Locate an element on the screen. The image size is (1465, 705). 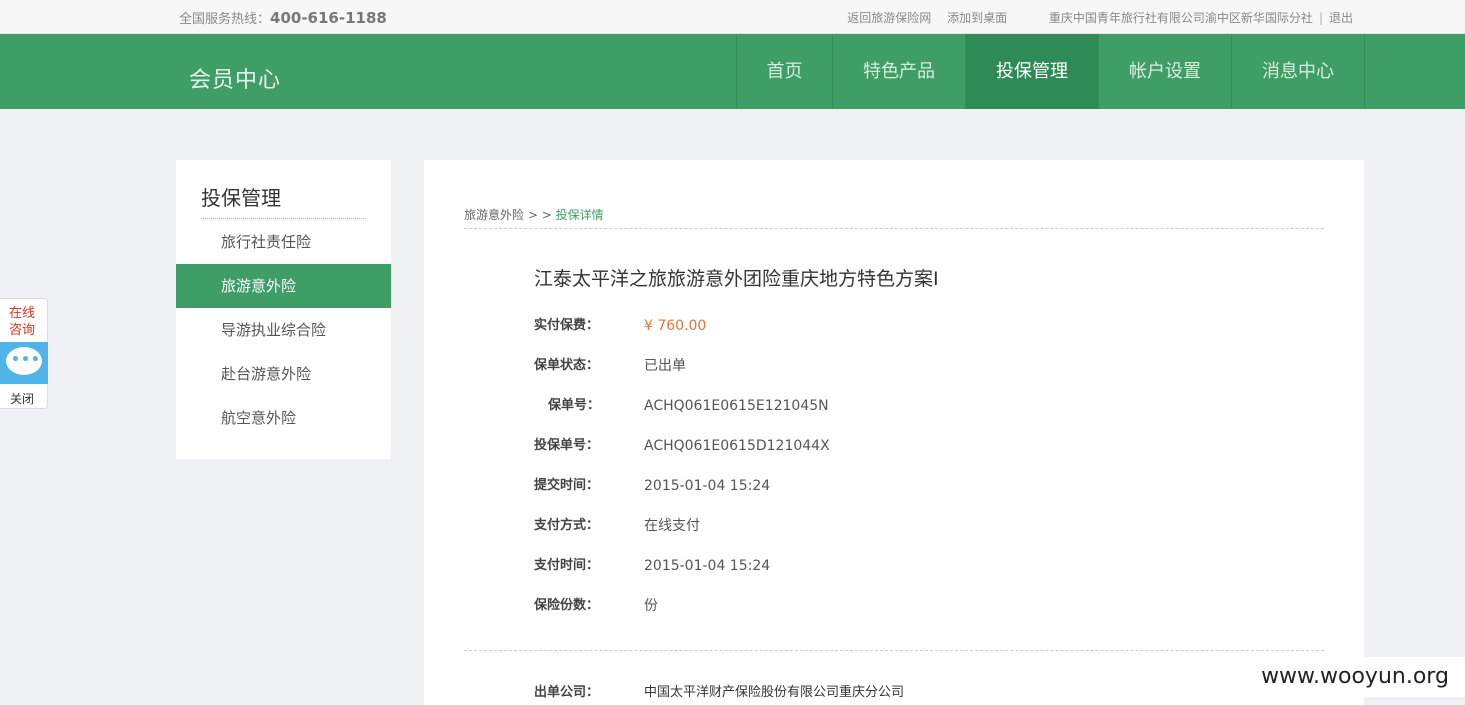
nav-menu: 首页 特色产品 投保管理 帐户设置 消息中心 is located at coordinates (1050, 71).